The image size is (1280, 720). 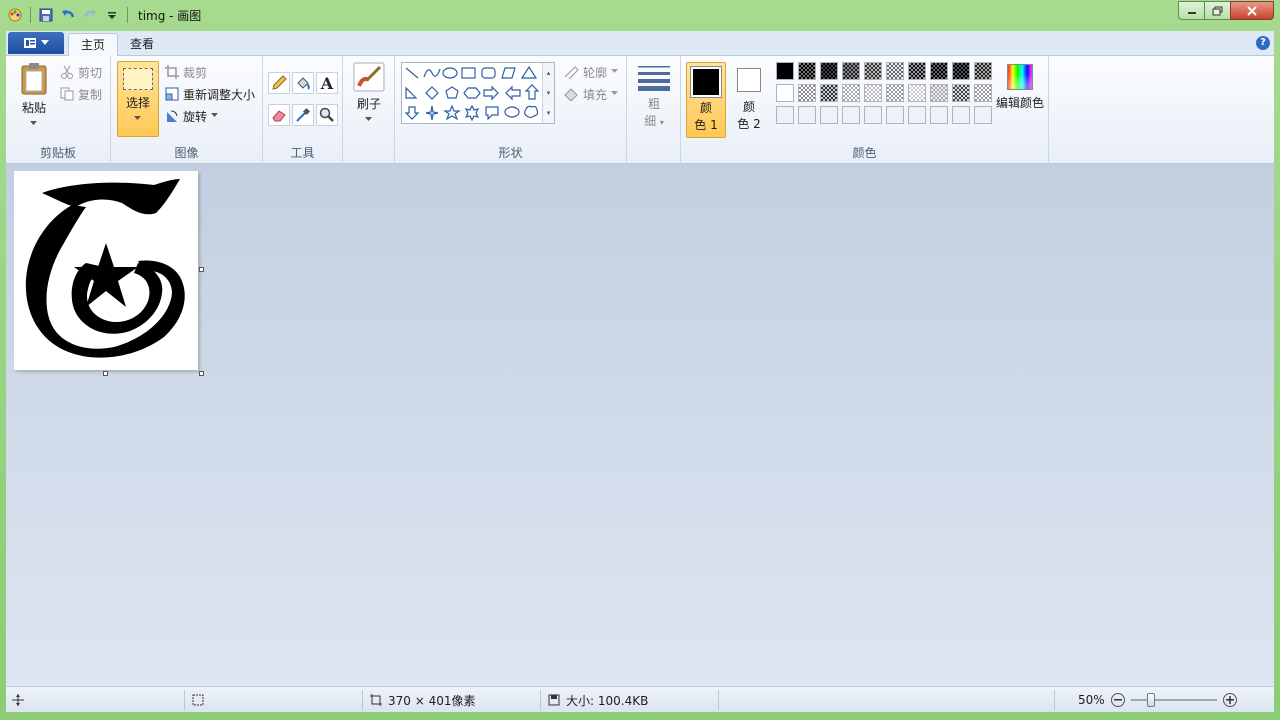 What do you see at coordinates (327, 83) in the screenshot?
I see `text-tool: A` at bounding box center [327, 83].